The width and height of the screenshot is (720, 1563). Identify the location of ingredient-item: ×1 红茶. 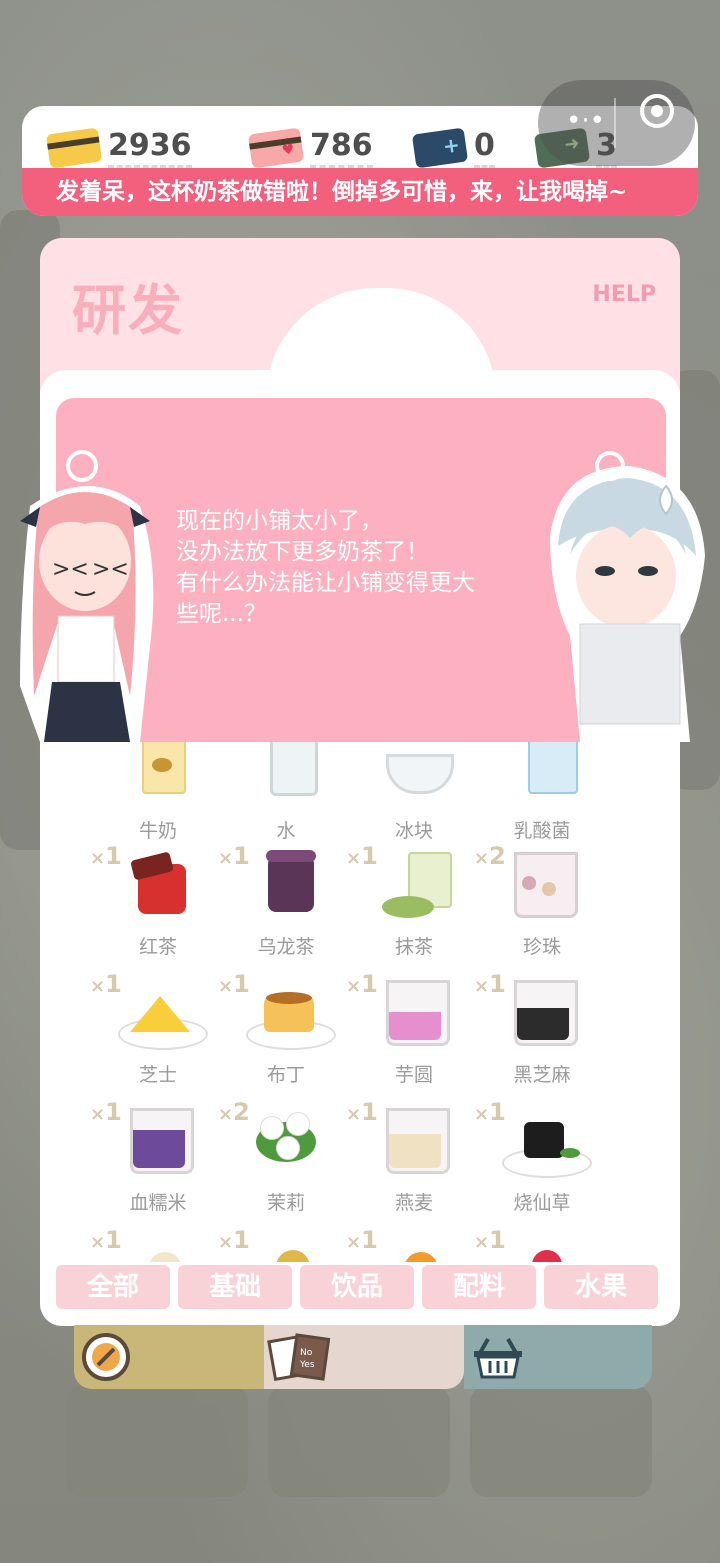
(156, 900).